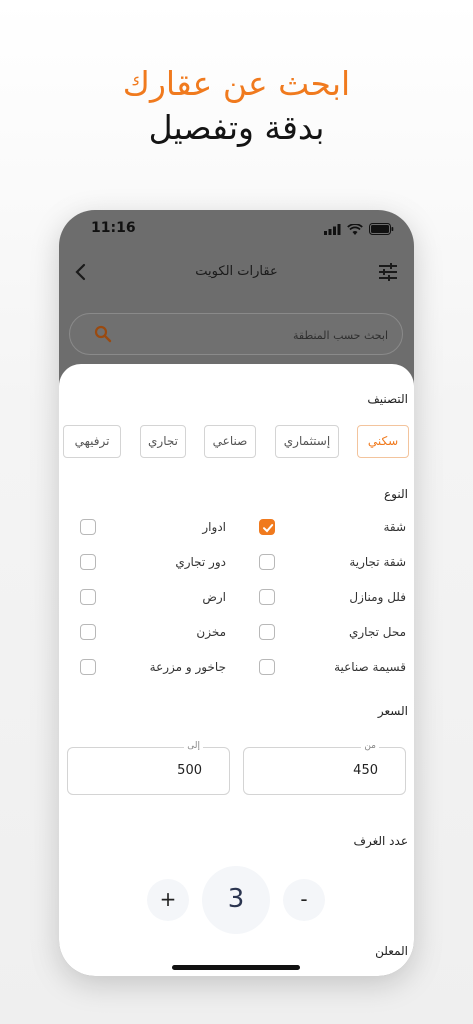 Image resolution: width=473 pixels, height=1024 pixels. Describe the element at coordinates (211, 632) in the screenshot. I see `type-option-label: مخزن` at that location.